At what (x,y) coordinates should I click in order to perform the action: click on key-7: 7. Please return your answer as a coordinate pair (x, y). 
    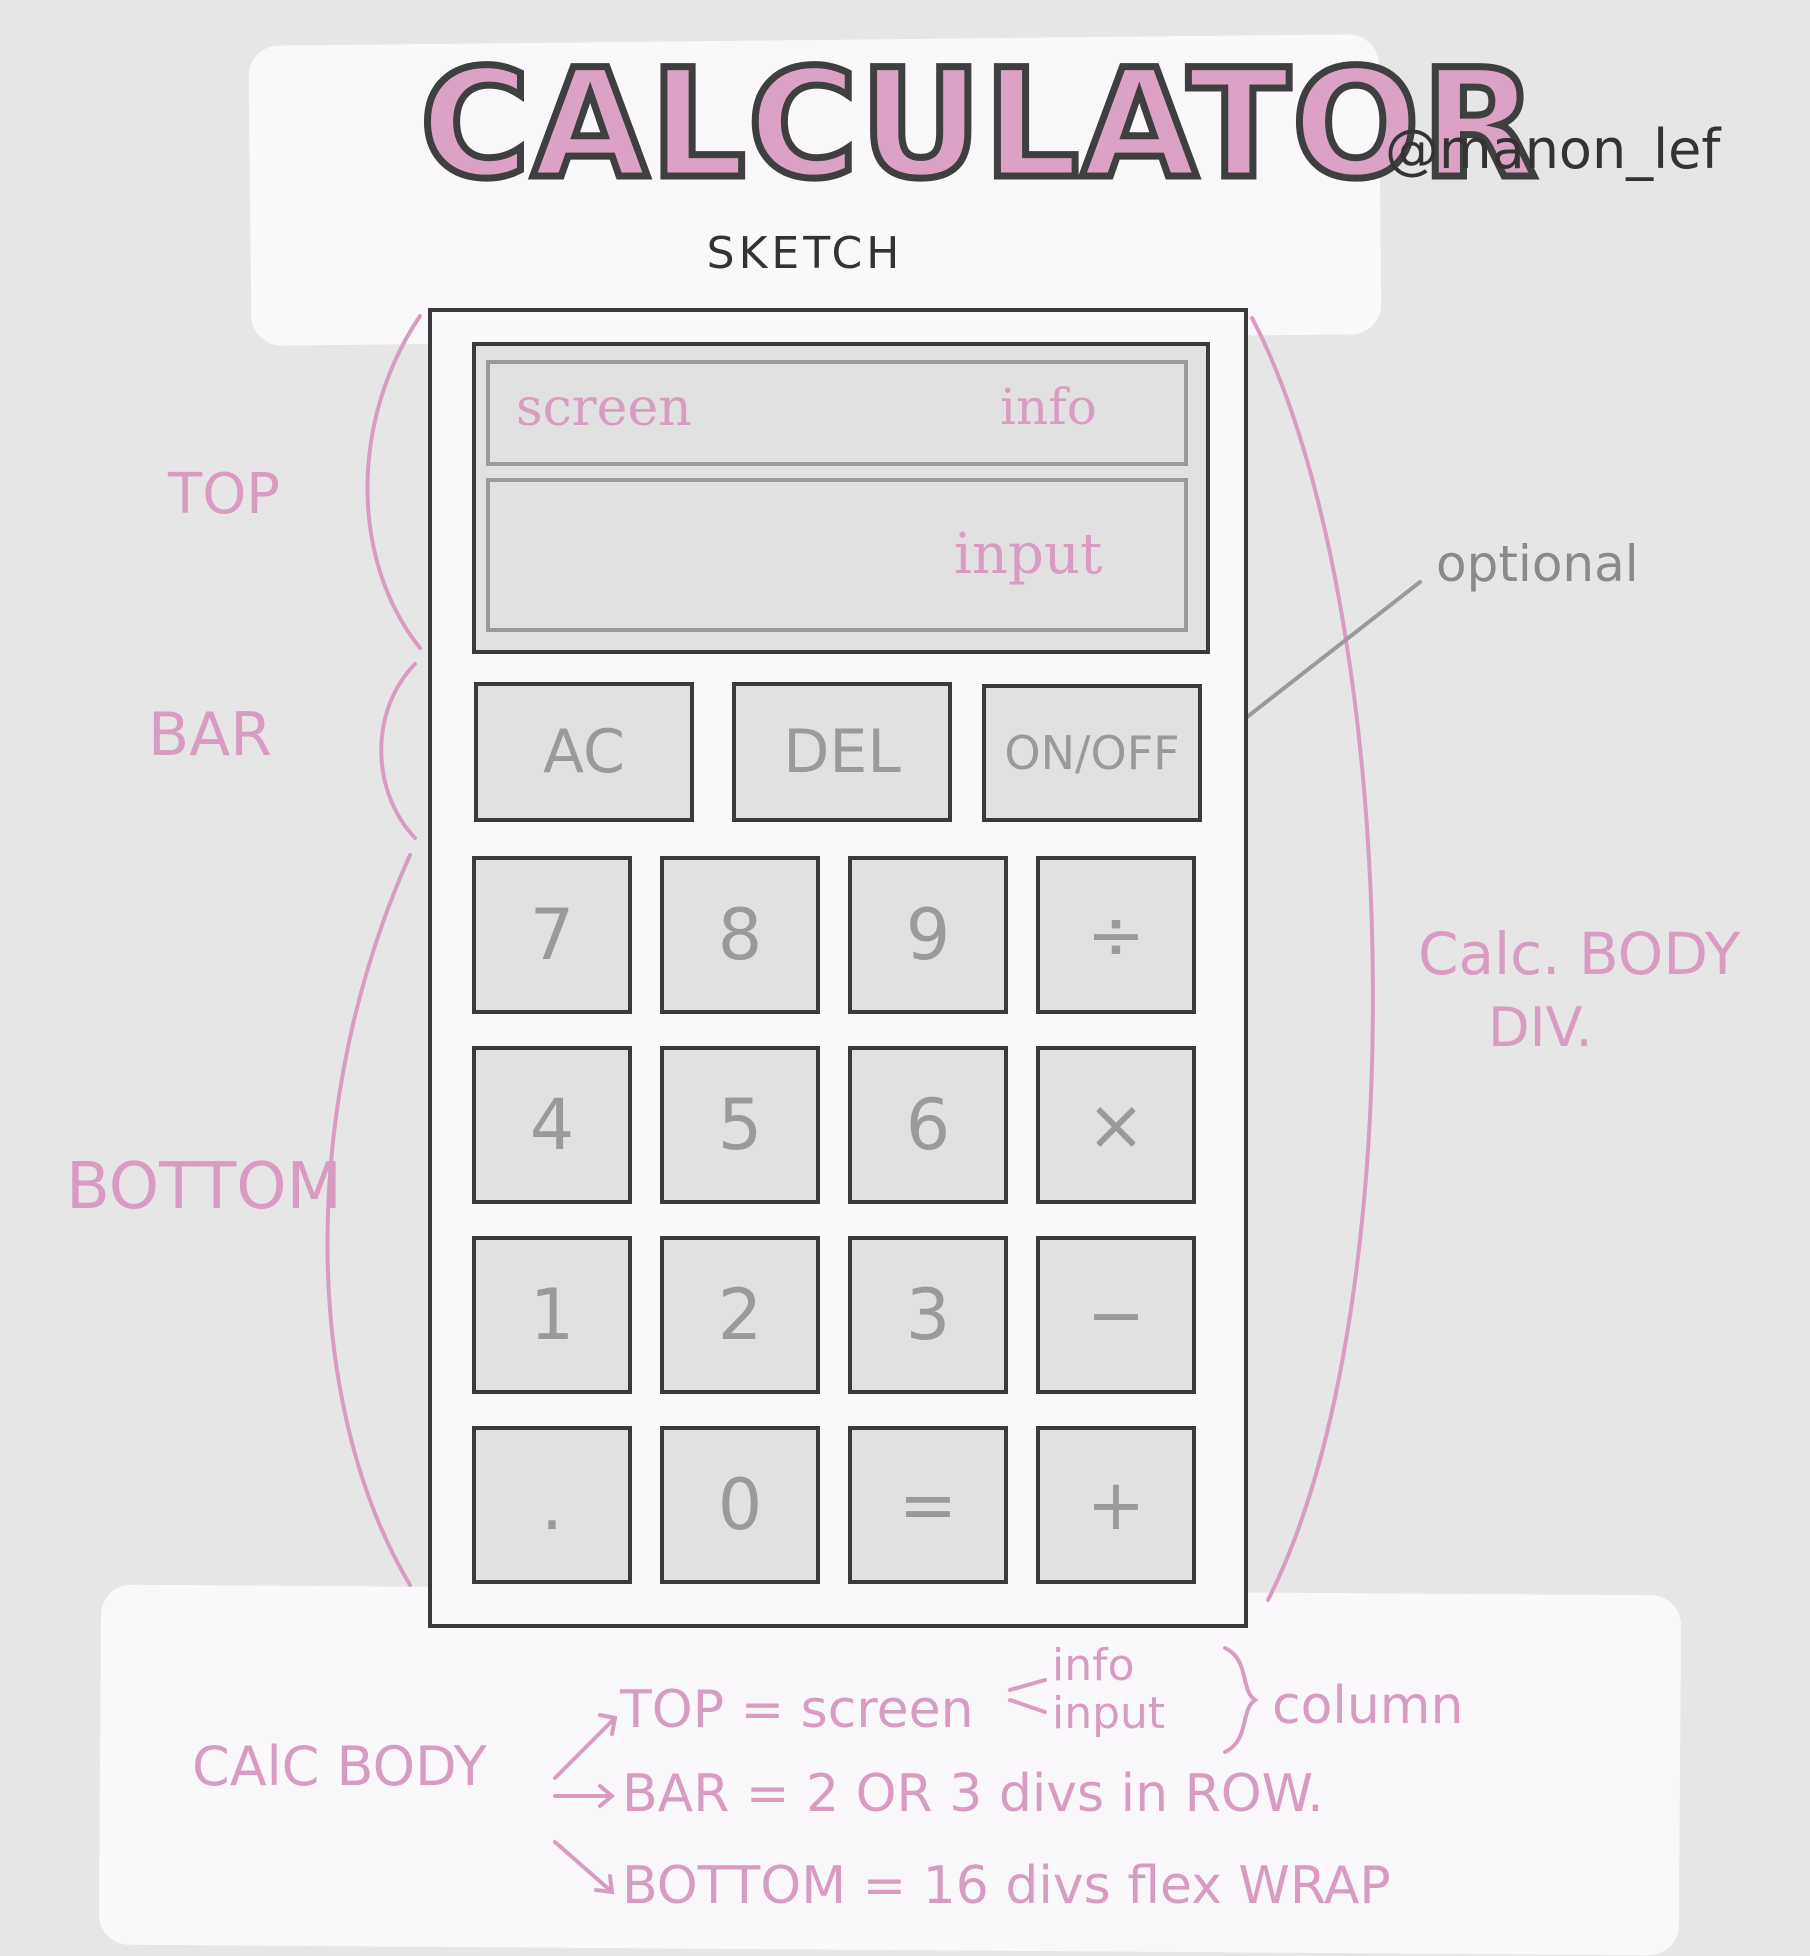
    Looking at the image, I should click on (552, 935).